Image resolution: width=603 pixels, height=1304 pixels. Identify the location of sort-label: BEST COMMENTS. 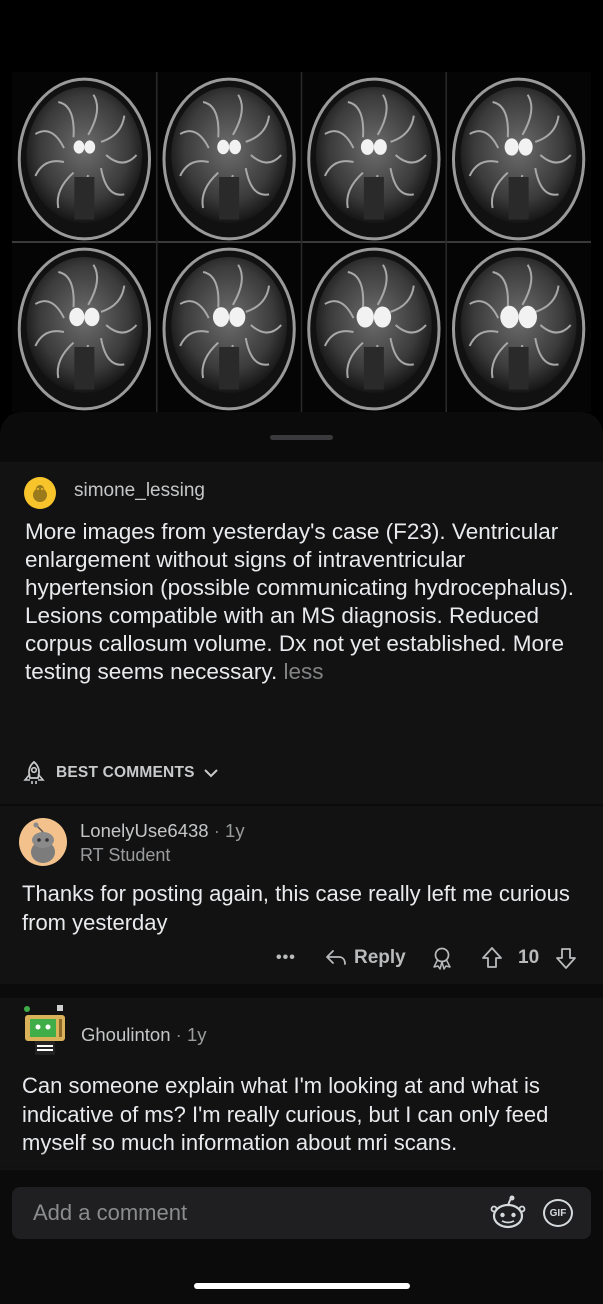
(125, 772).